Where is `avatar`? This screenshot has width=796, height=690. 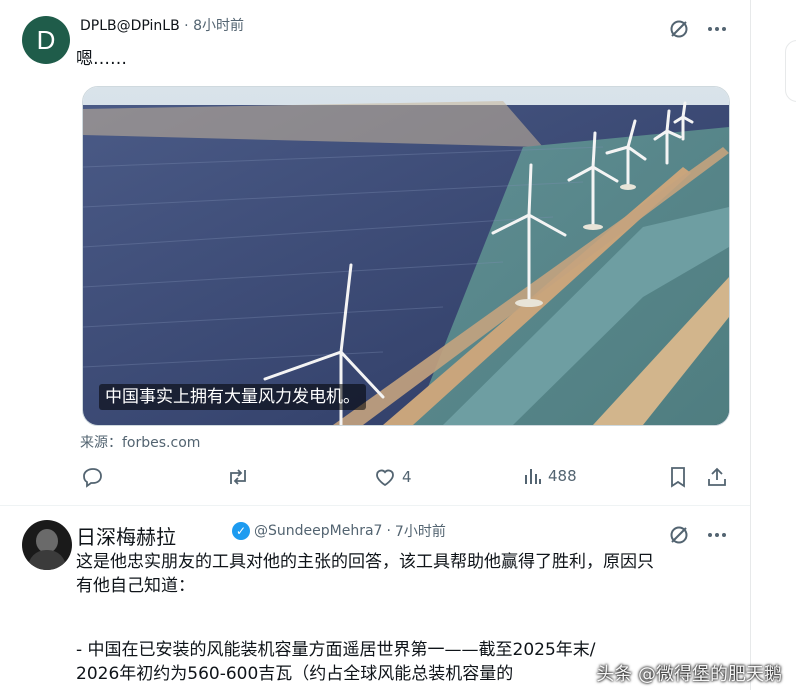 avatar is located at coordinates (47, 545).